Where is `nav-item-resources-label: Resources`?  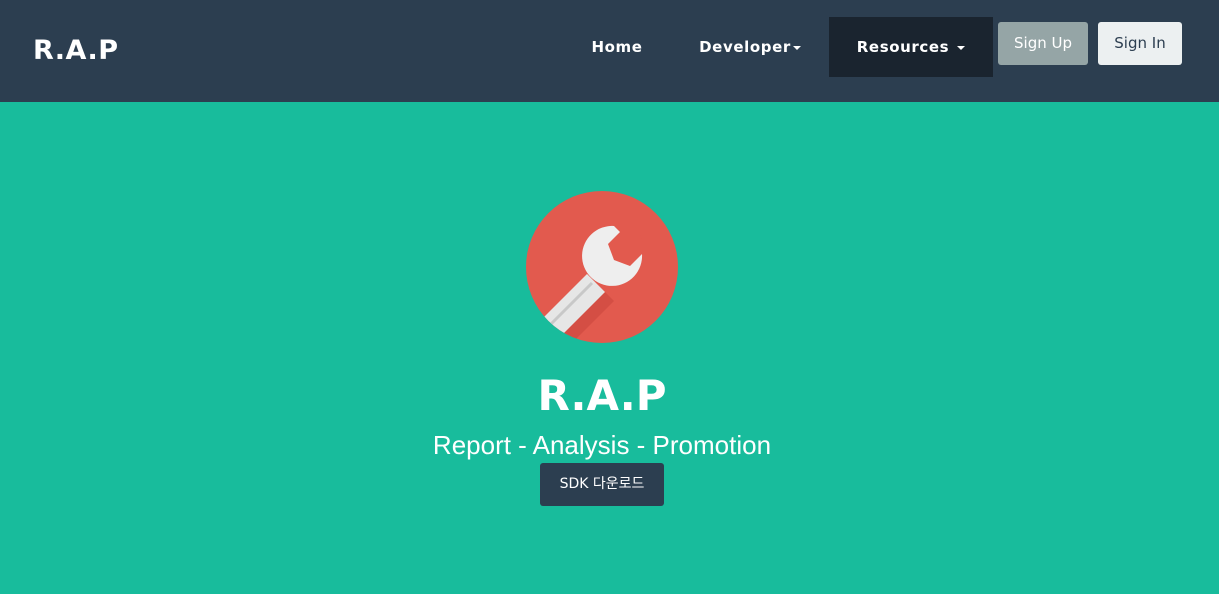 nav-item-resources-label: Resources is located at coordinates (903, 47).